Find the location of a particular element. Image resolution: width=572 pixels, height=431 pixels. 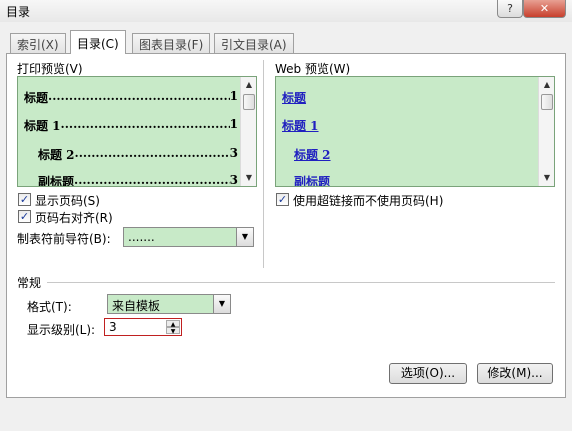

column-divider is located at coordinates (263, 164).